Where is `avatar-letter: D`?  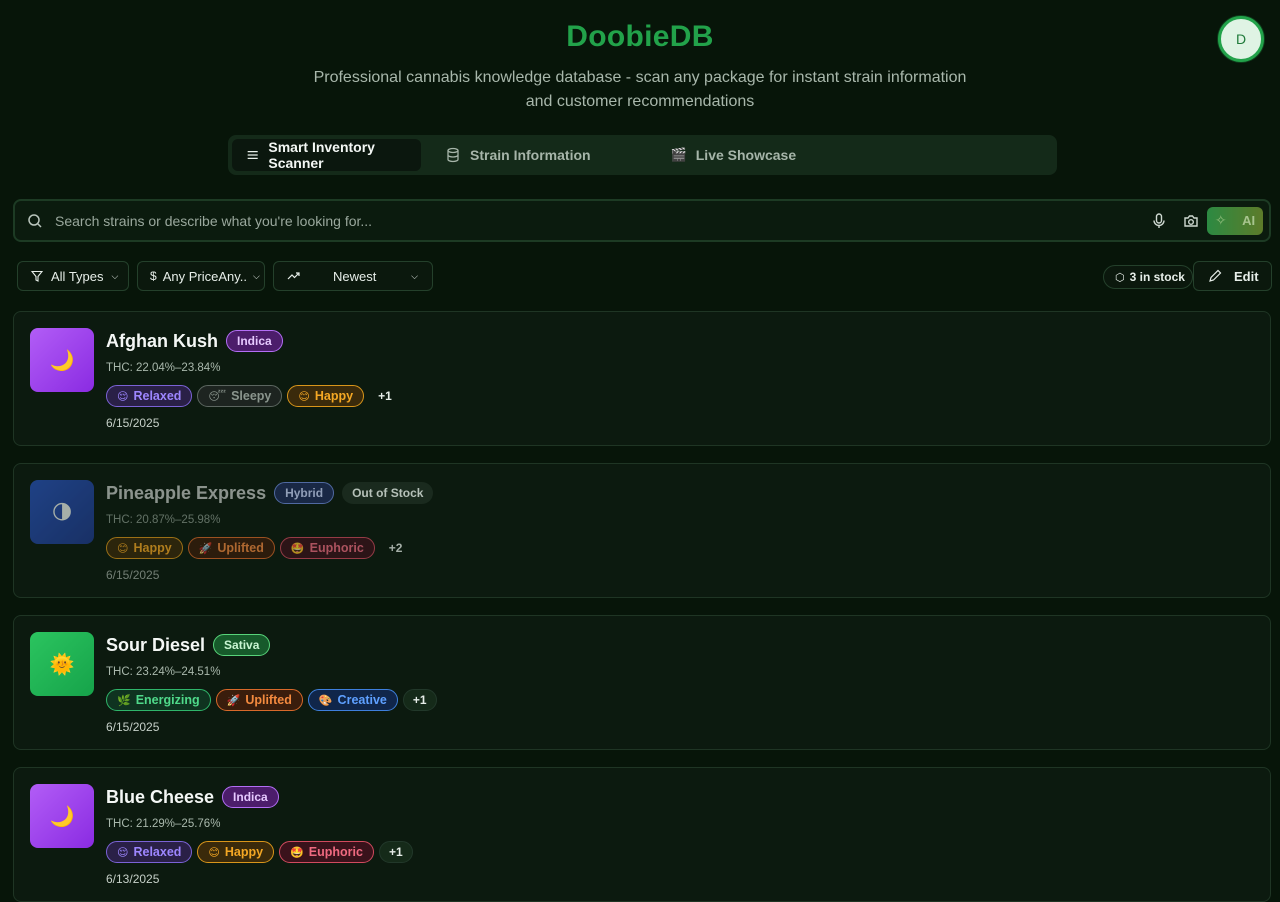
avatar-letter: D is located at coordinates (1241, 39).